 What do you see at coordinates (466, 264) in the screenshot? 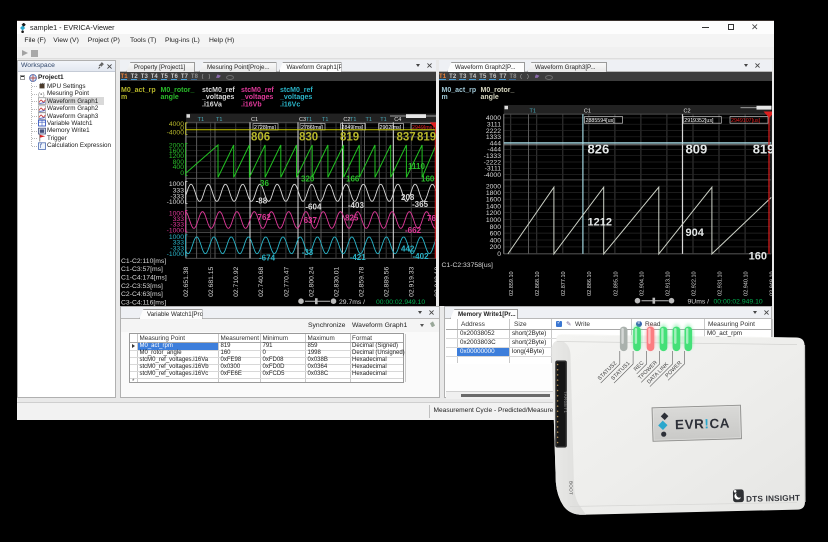
I see `svg-text: C1-C2:33758[us]` at bounding box center [466, 264].